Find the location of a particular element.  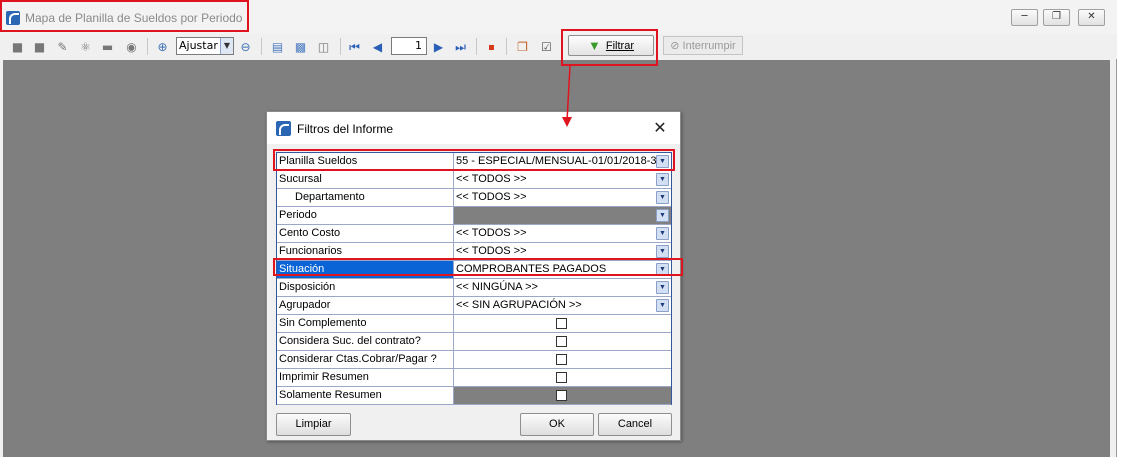

row-label: Considerar Ctas.Cobrar/Pagar ? is located at coordinates (365, 360).